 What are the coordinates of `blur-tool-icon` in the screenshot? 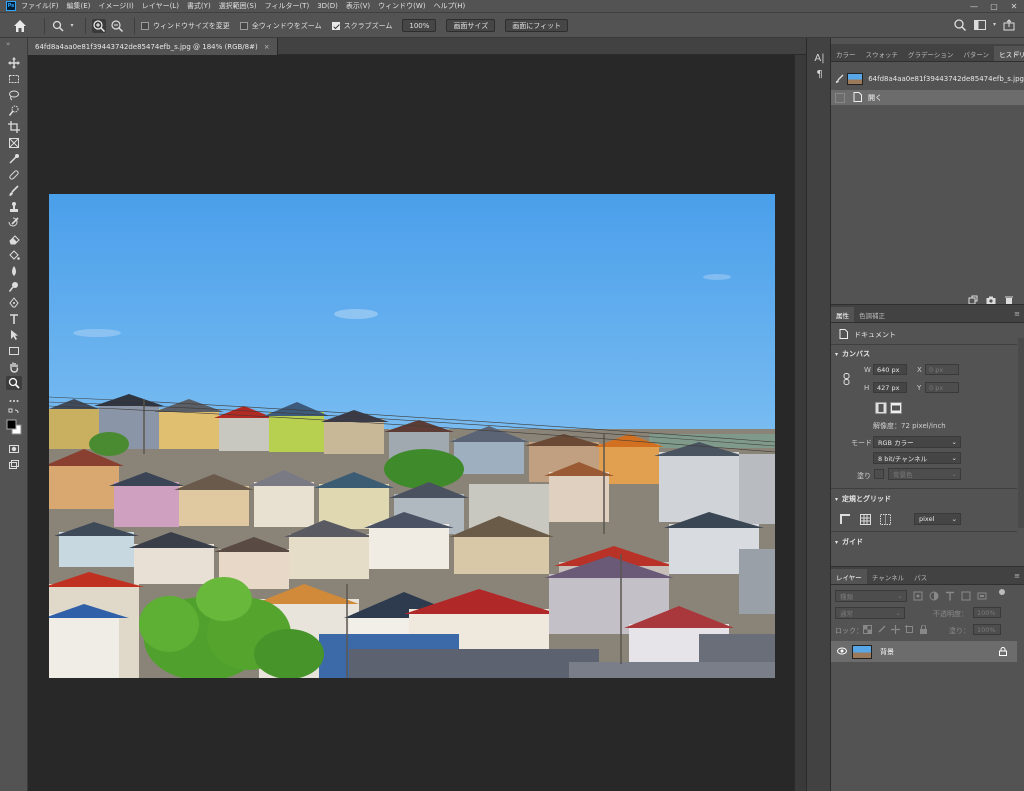 It's located at (14, 271).